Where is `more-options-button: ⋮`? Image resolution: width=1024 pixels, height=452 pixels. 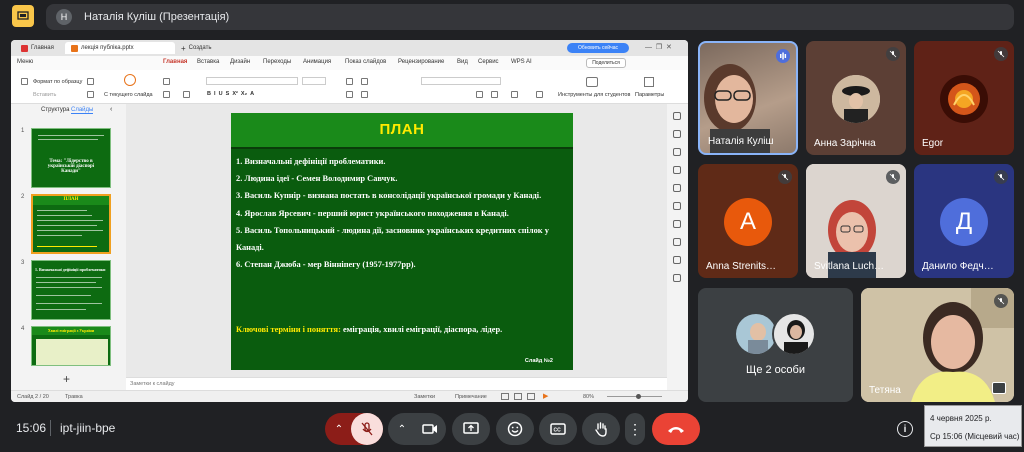 more-options-button: ⋮ is located at coordinates (635, 429).